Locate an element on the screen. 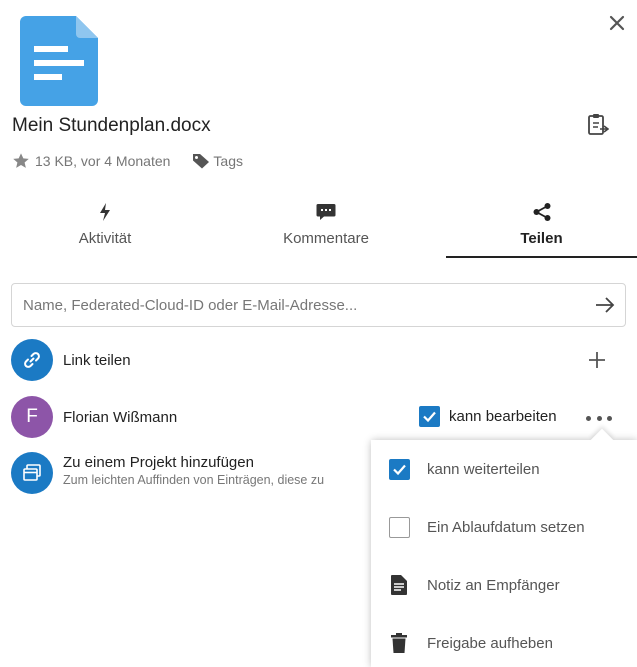  project-title: Zu einem Projekt hinzufügen is located at coordinates (158, 462).